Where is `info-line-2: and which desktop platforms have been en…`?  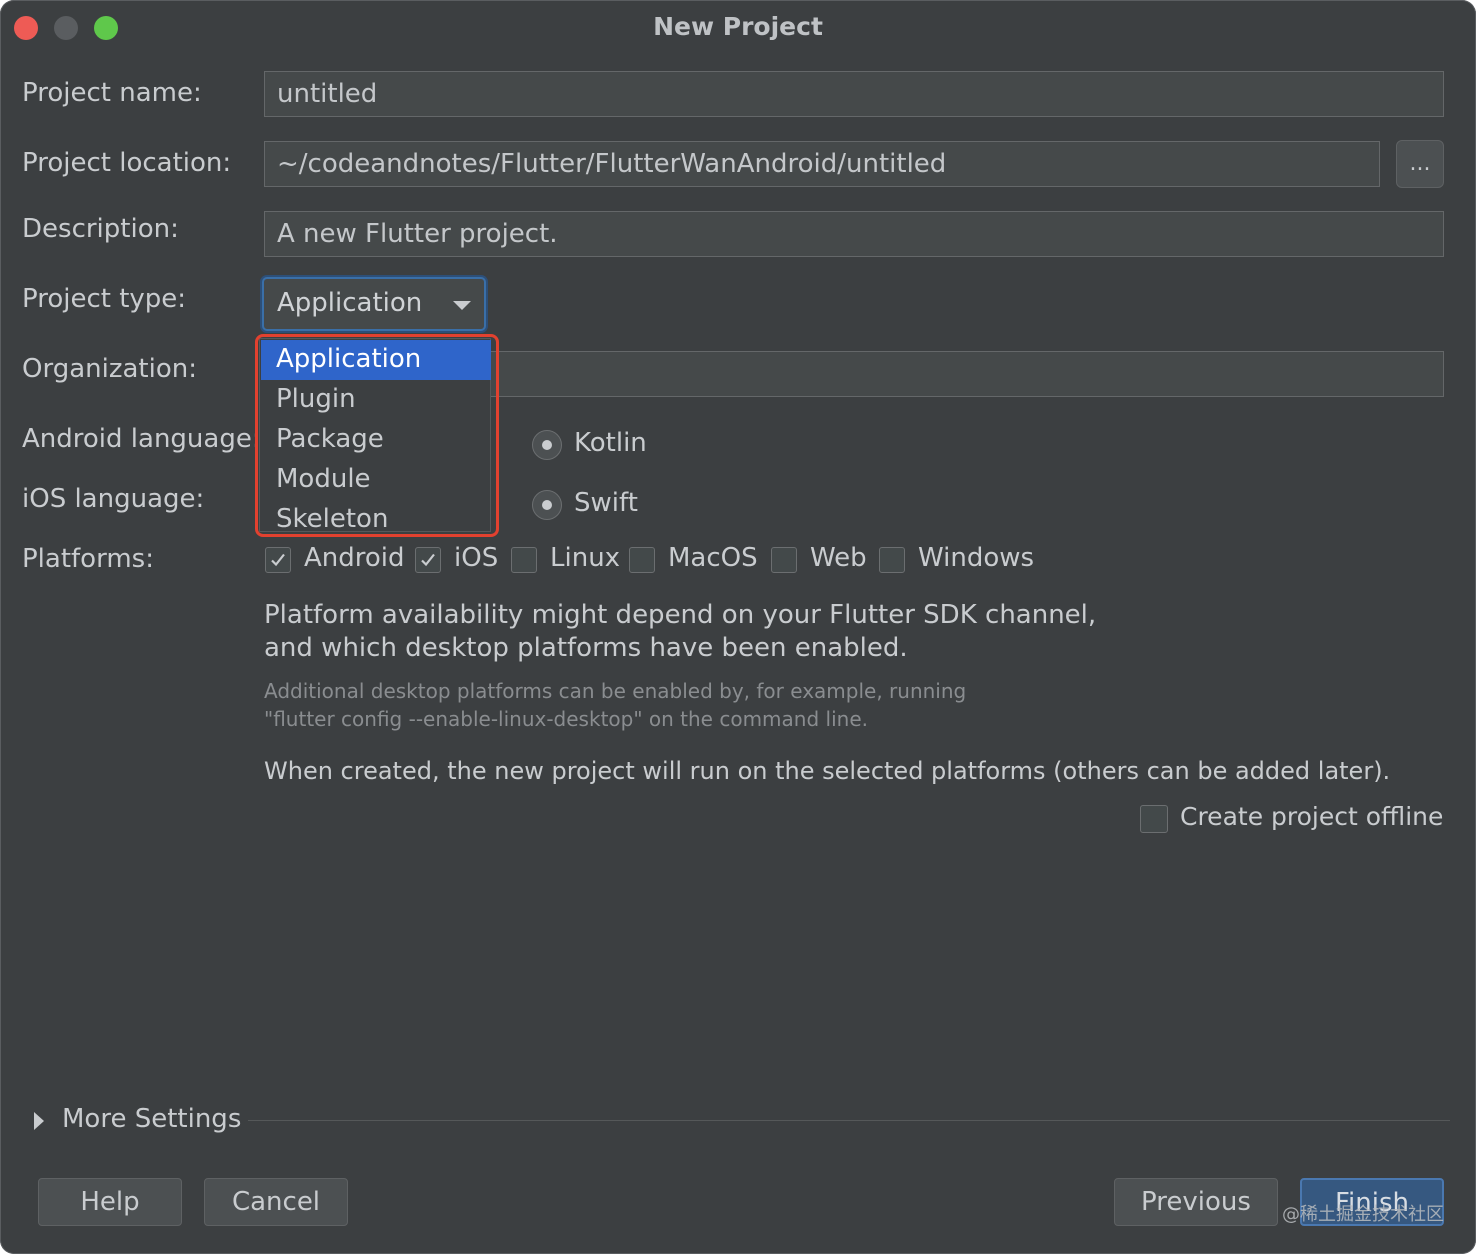
info-line-2: and which desktop platforms have been en… is located at coordinates (586, 648).